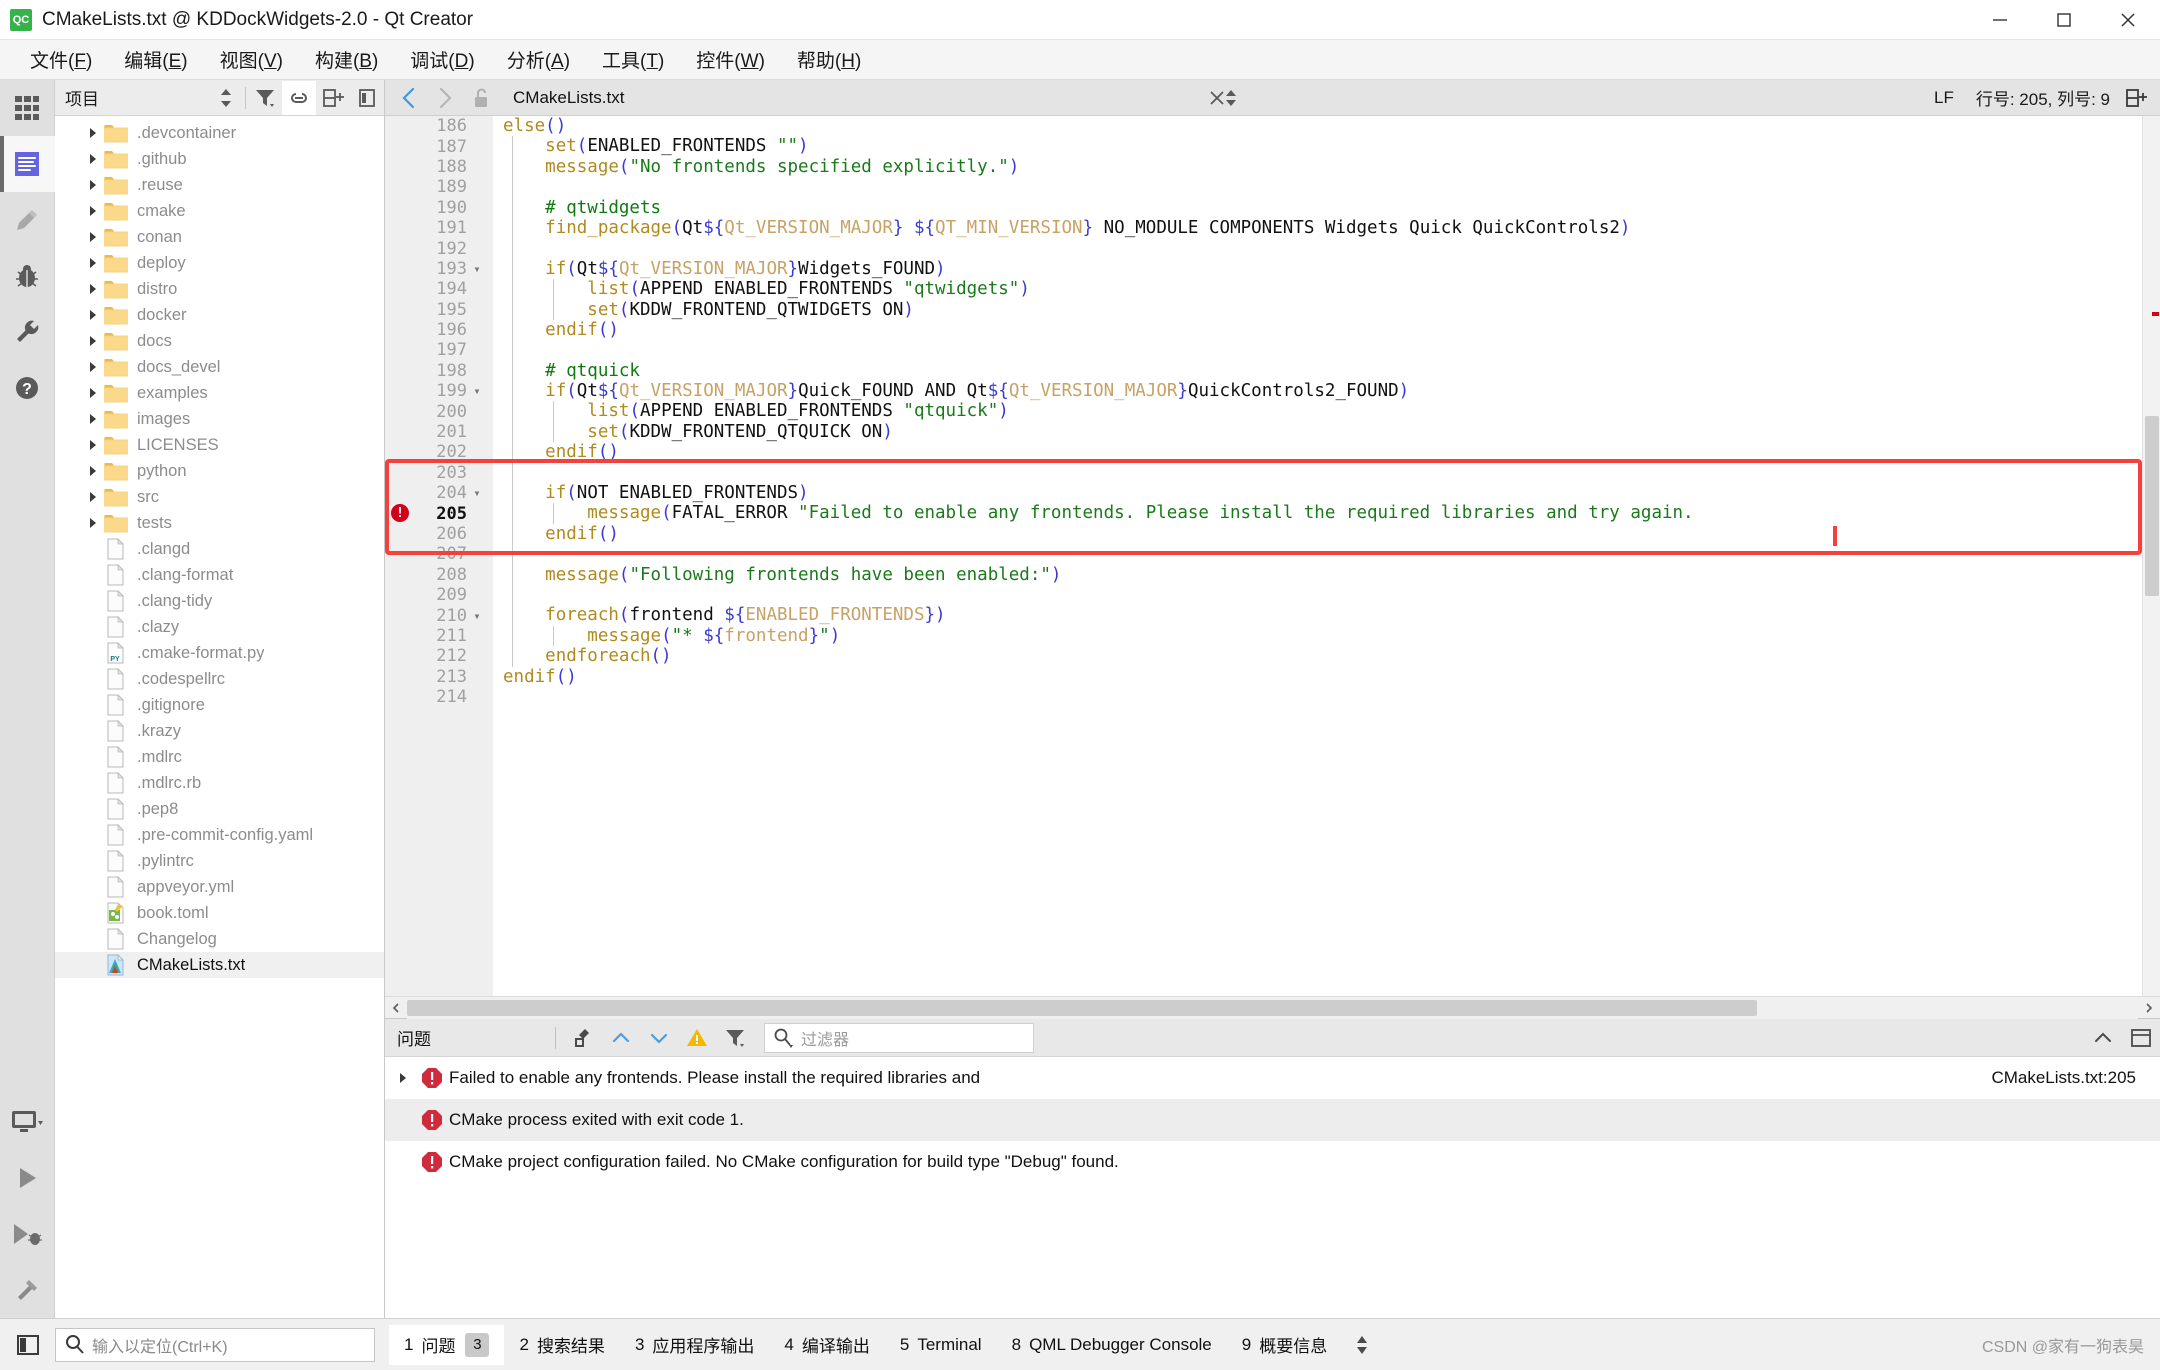 The width and height of the screenshot is (2160, 1370). Describe the element at coordinates (1322, 636) in the screenshot. I see `code-line-211: message("* ${frontend}")` at that location.